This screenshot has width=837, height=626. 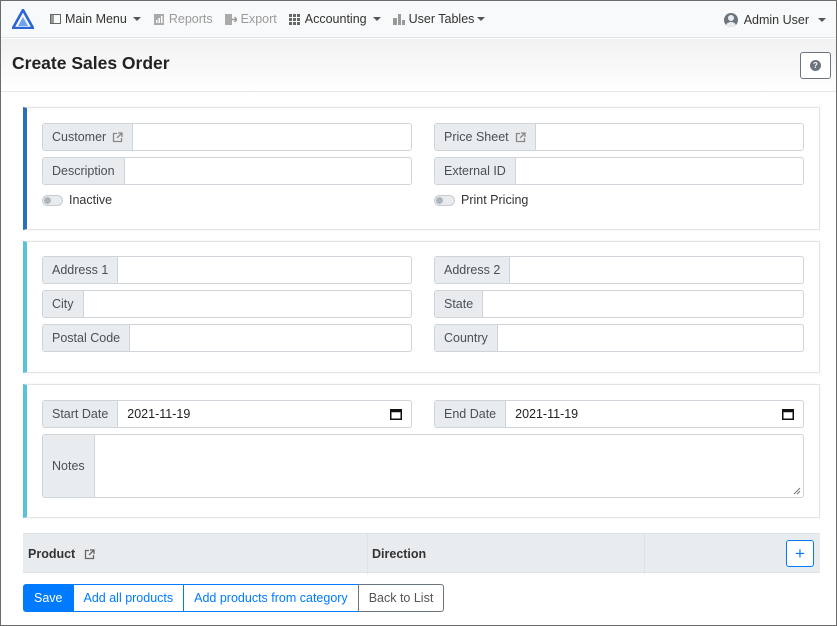 I want to click on print-pricing-toggle: Print Pricing, so click(x=481, y=200).